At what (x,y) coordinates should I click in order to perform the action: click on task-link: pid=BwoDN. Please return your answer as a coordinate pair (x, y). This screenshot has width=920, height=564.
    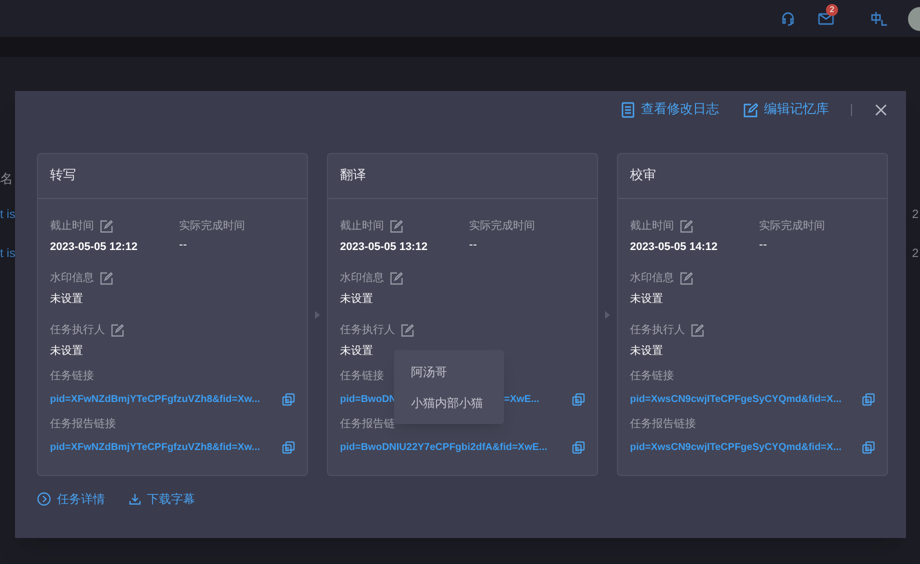
    Looking at the image, I should click on (368, 399).